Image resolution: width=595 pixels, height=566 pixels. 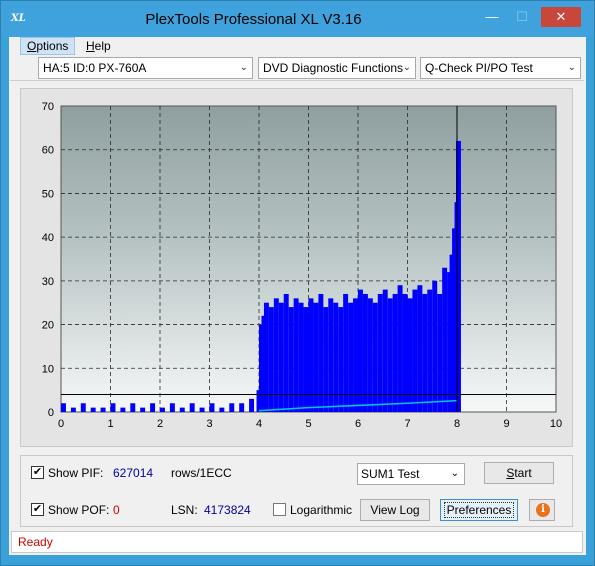 I want to click on minimize-button: —, so click(x=492, y=17).